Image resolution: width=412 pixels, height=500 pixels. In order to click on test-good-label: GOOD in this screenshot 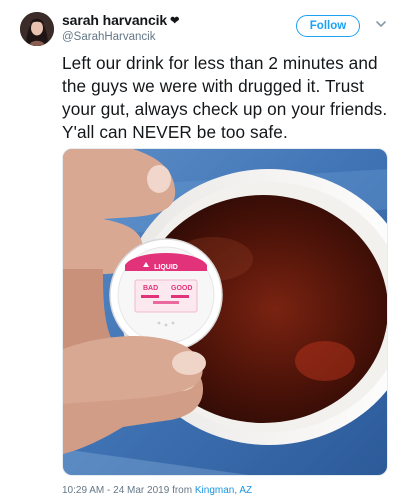, I will do `click(181, 288)`.